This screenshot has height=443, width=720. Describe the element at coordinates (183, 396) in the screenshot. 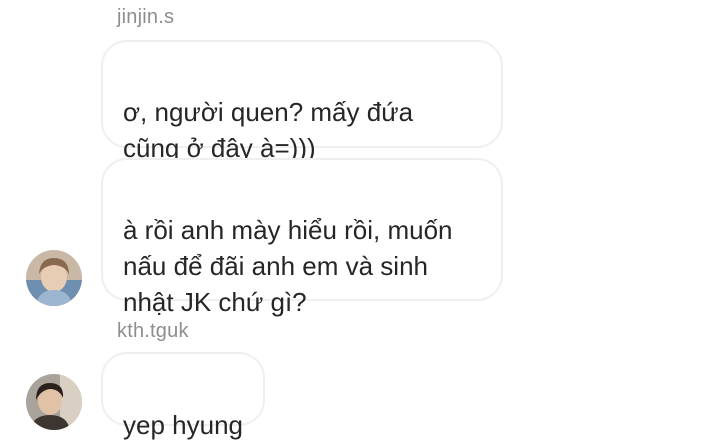

I see `message-bubble: yep hyung` at that location.